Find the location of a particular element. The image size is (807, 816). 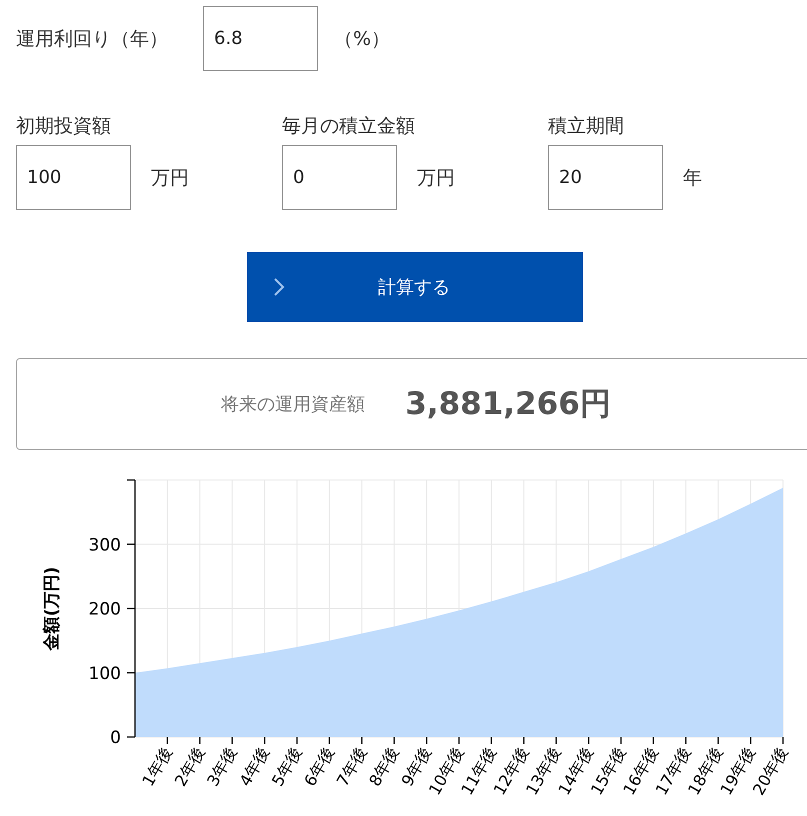

y-tick-label: 200 is located at coordinates (104, 610).